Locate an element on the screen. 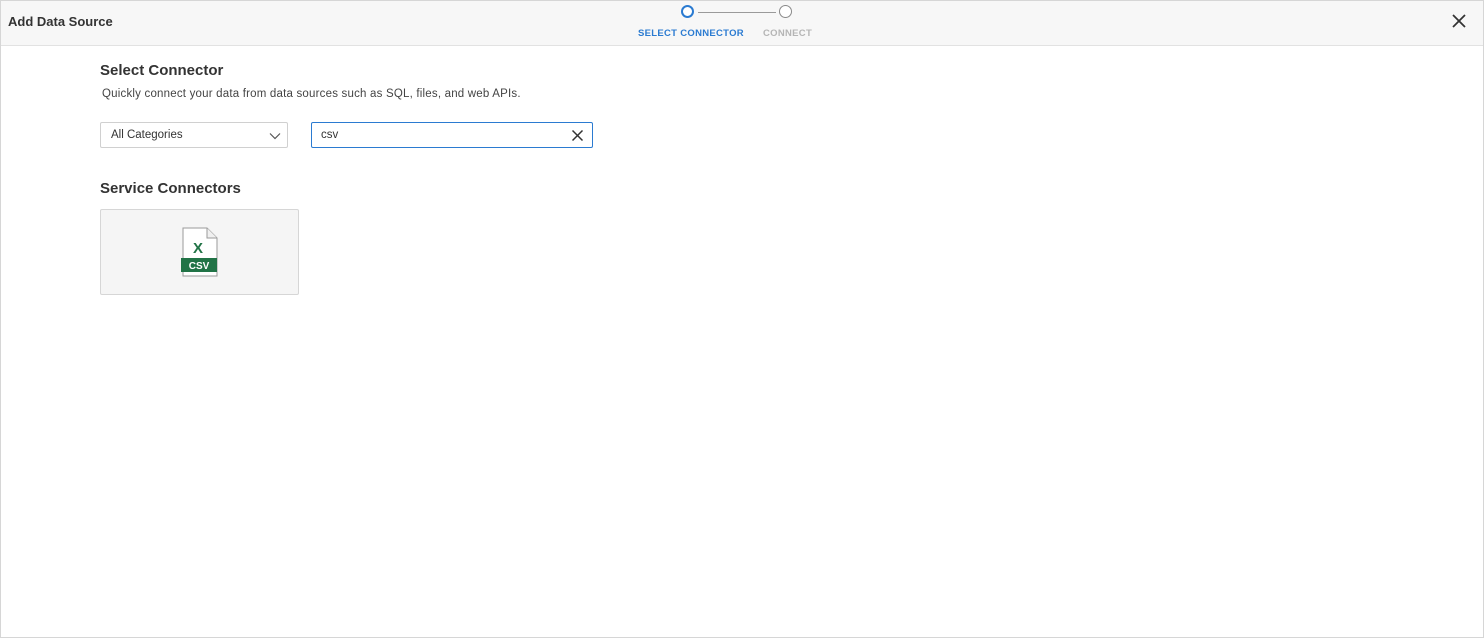  category-dropdown: All Categories is located at coordinates (194, 135).